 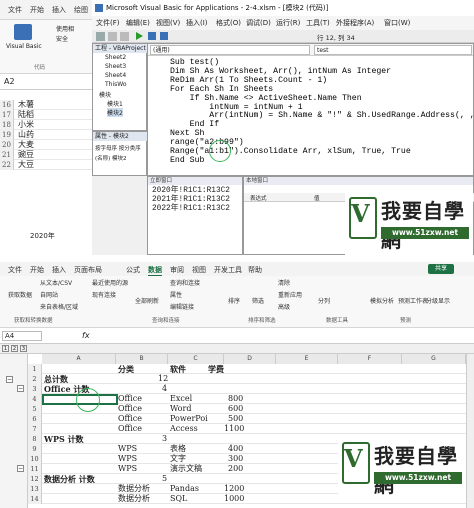 What do you see at coordinates (23, 348) in the screenshot?
I see `outline-level-3: 3` at bounding box center [23, 348].